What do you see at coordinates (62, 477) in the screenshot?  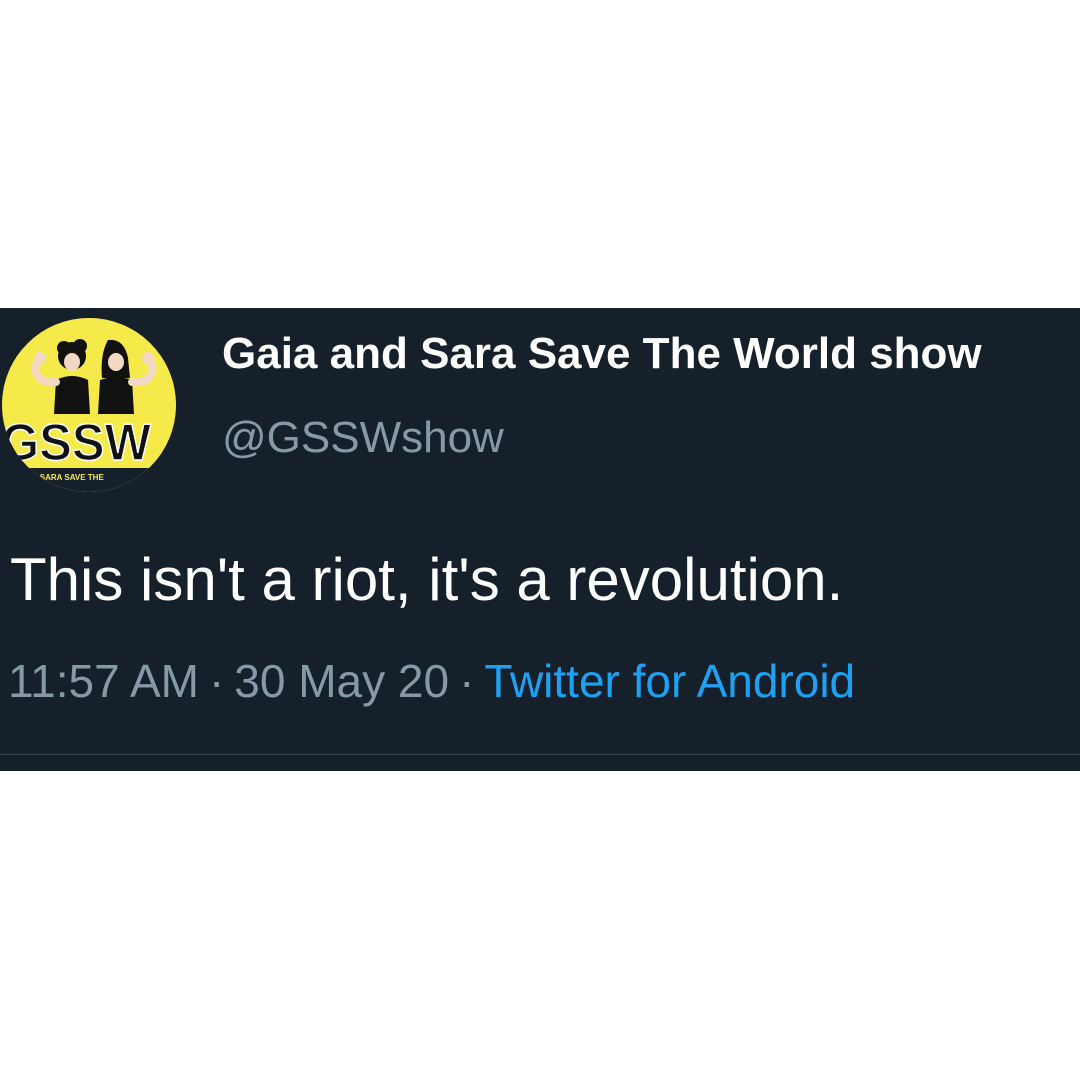 I see `avatar-ring-text: AND SARA SAVE THE` at bounding box center [62, 477].